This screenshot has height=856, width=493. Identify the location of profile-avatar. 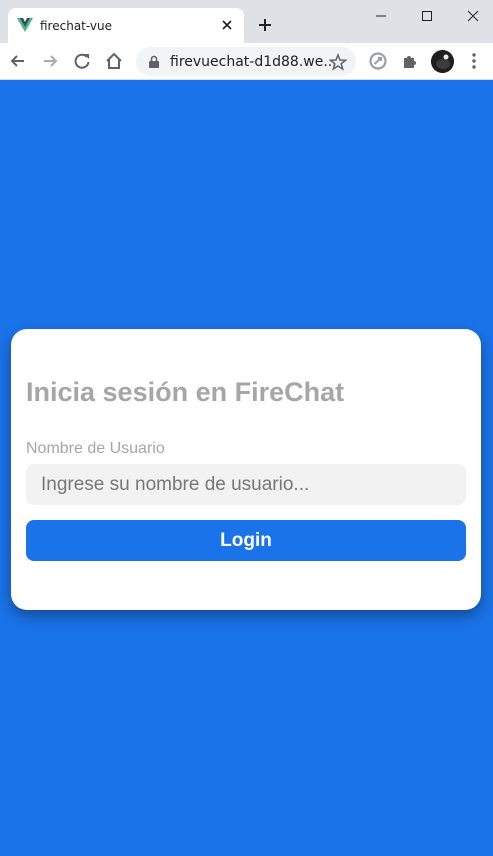
(442, 61).